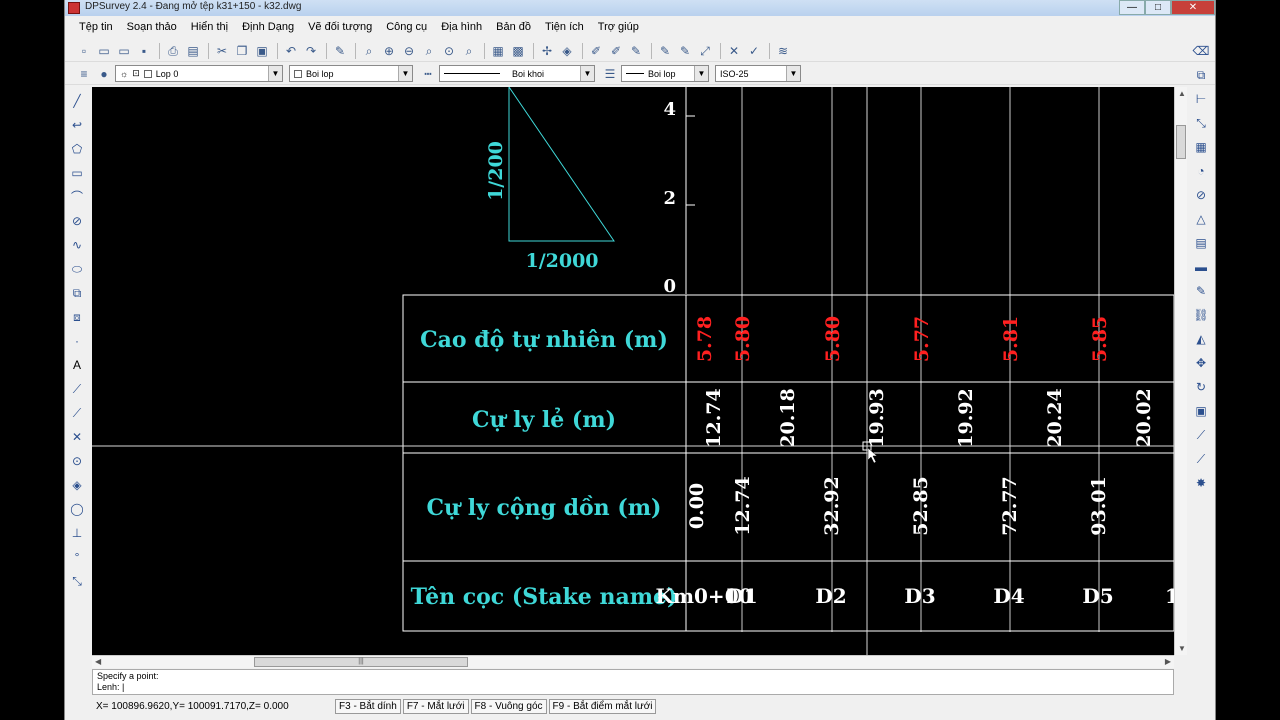  Describe the element at coordinates (636, 51) in the screenshot. I see `edit-text-icon: ✎` at that location.